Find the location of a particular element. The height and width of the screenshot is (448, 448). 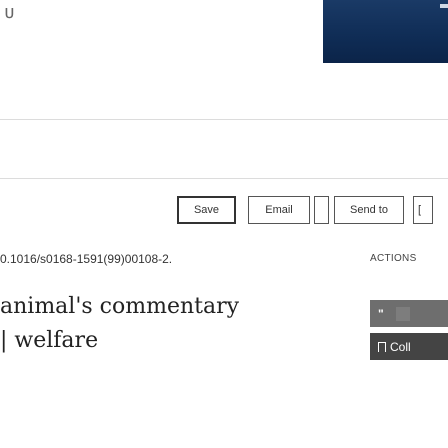

brand-logo: ᴜ is located at coordinates (9, 12).